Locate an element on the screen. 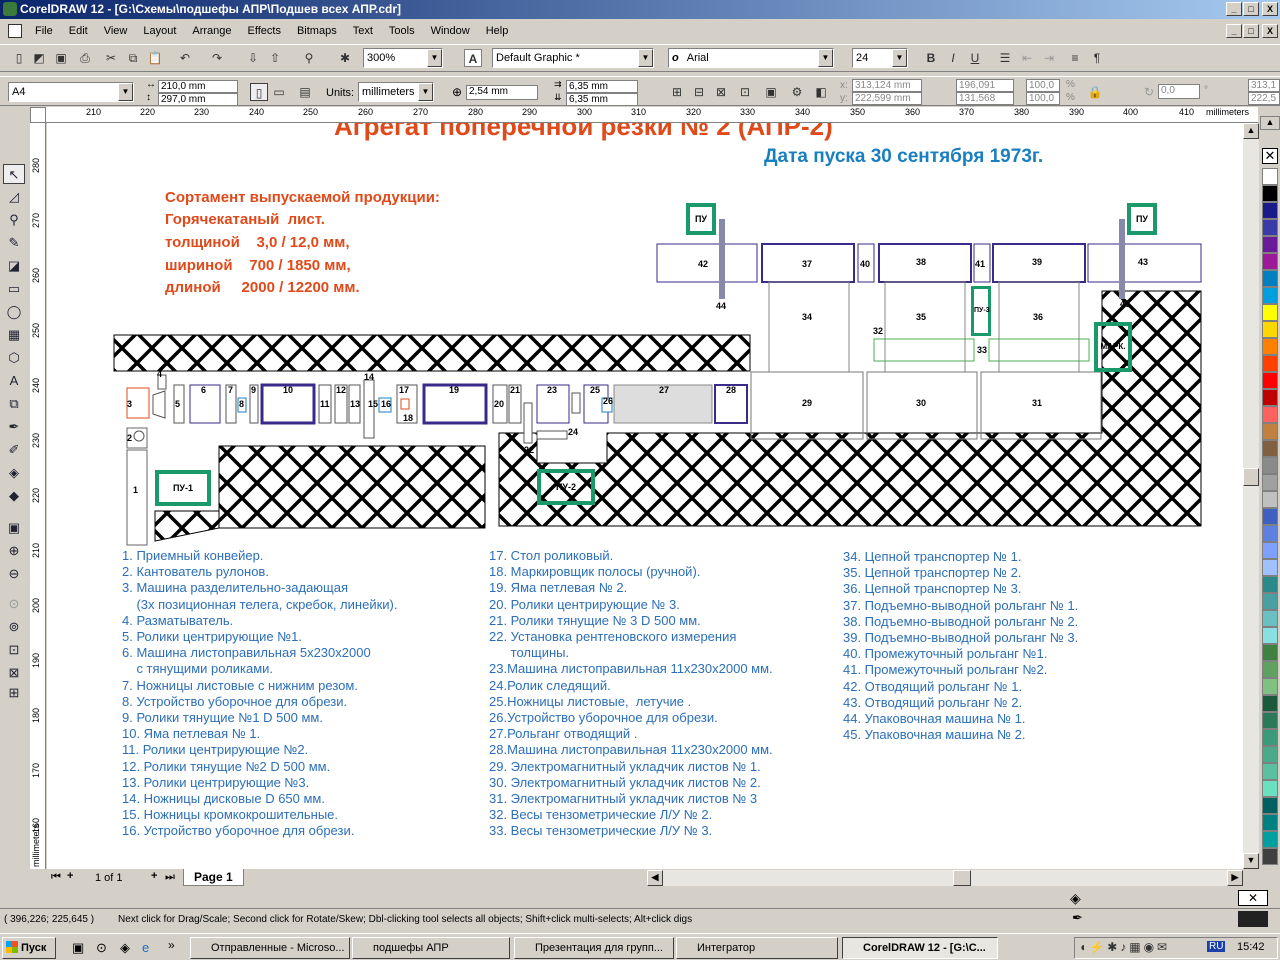 The width and height of the screenshot is (1280, 960). right-y-field: 222,5 is located at coordinates (1264, 98).